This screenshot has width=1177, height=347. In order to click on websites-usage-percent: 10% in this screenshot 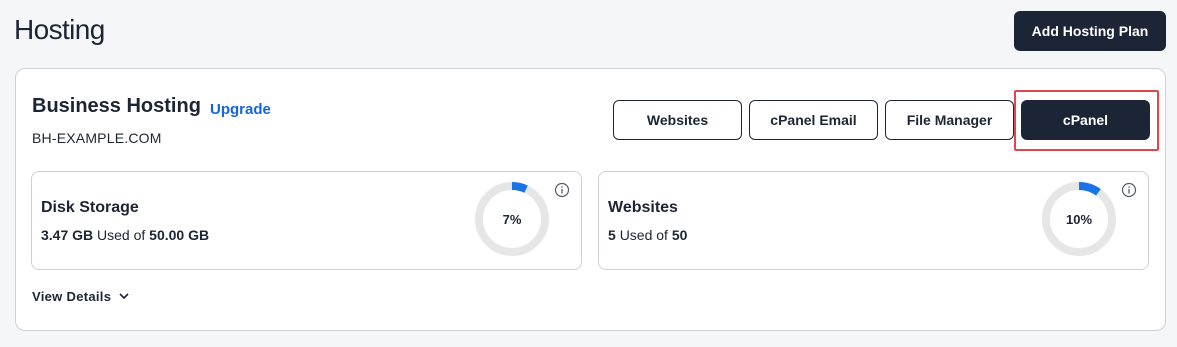, I will do `click(1079, 219)`.